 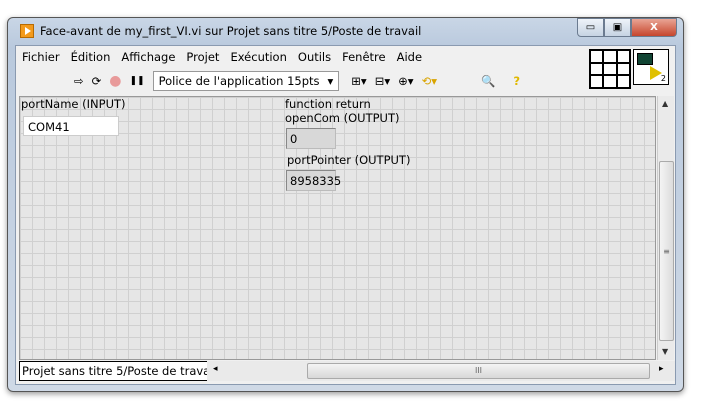 I want to click on scroll-right-icon: ▸, so click(x=661, y=369).